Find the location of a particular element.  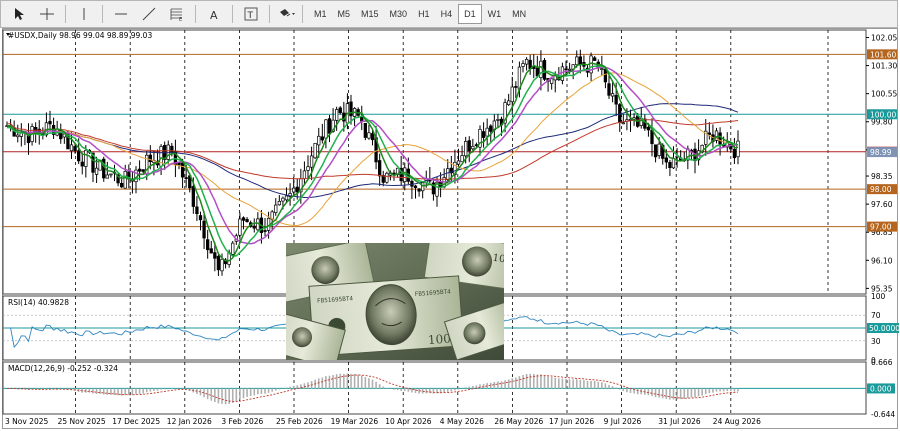

macd-axis-label: 0.666 is located at coordinates (882, 362).